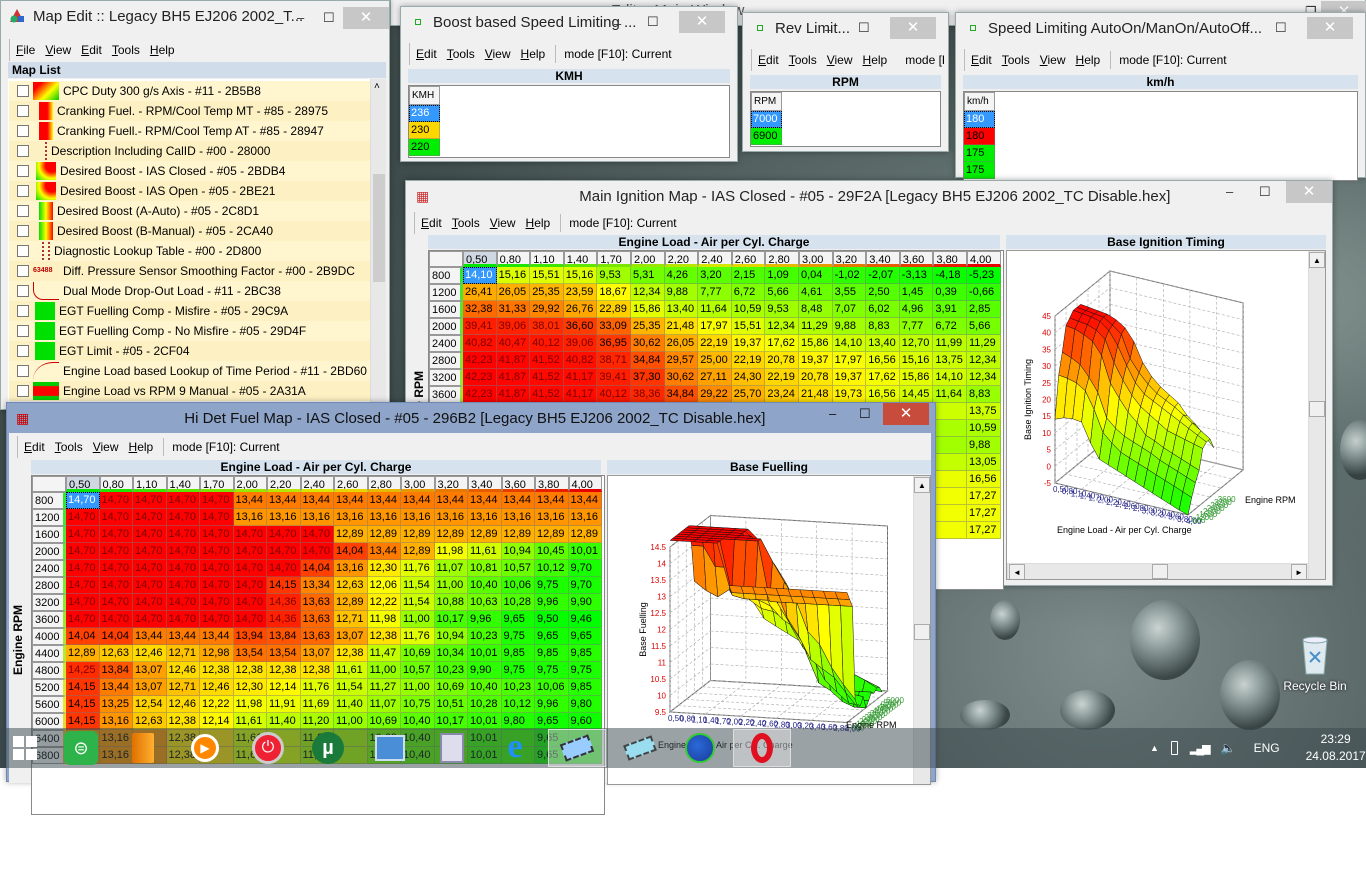  What do you see at coordinates (766, 136) in the screenshot?
I see `value-cell: 6900` at bounding box center [766, 136].